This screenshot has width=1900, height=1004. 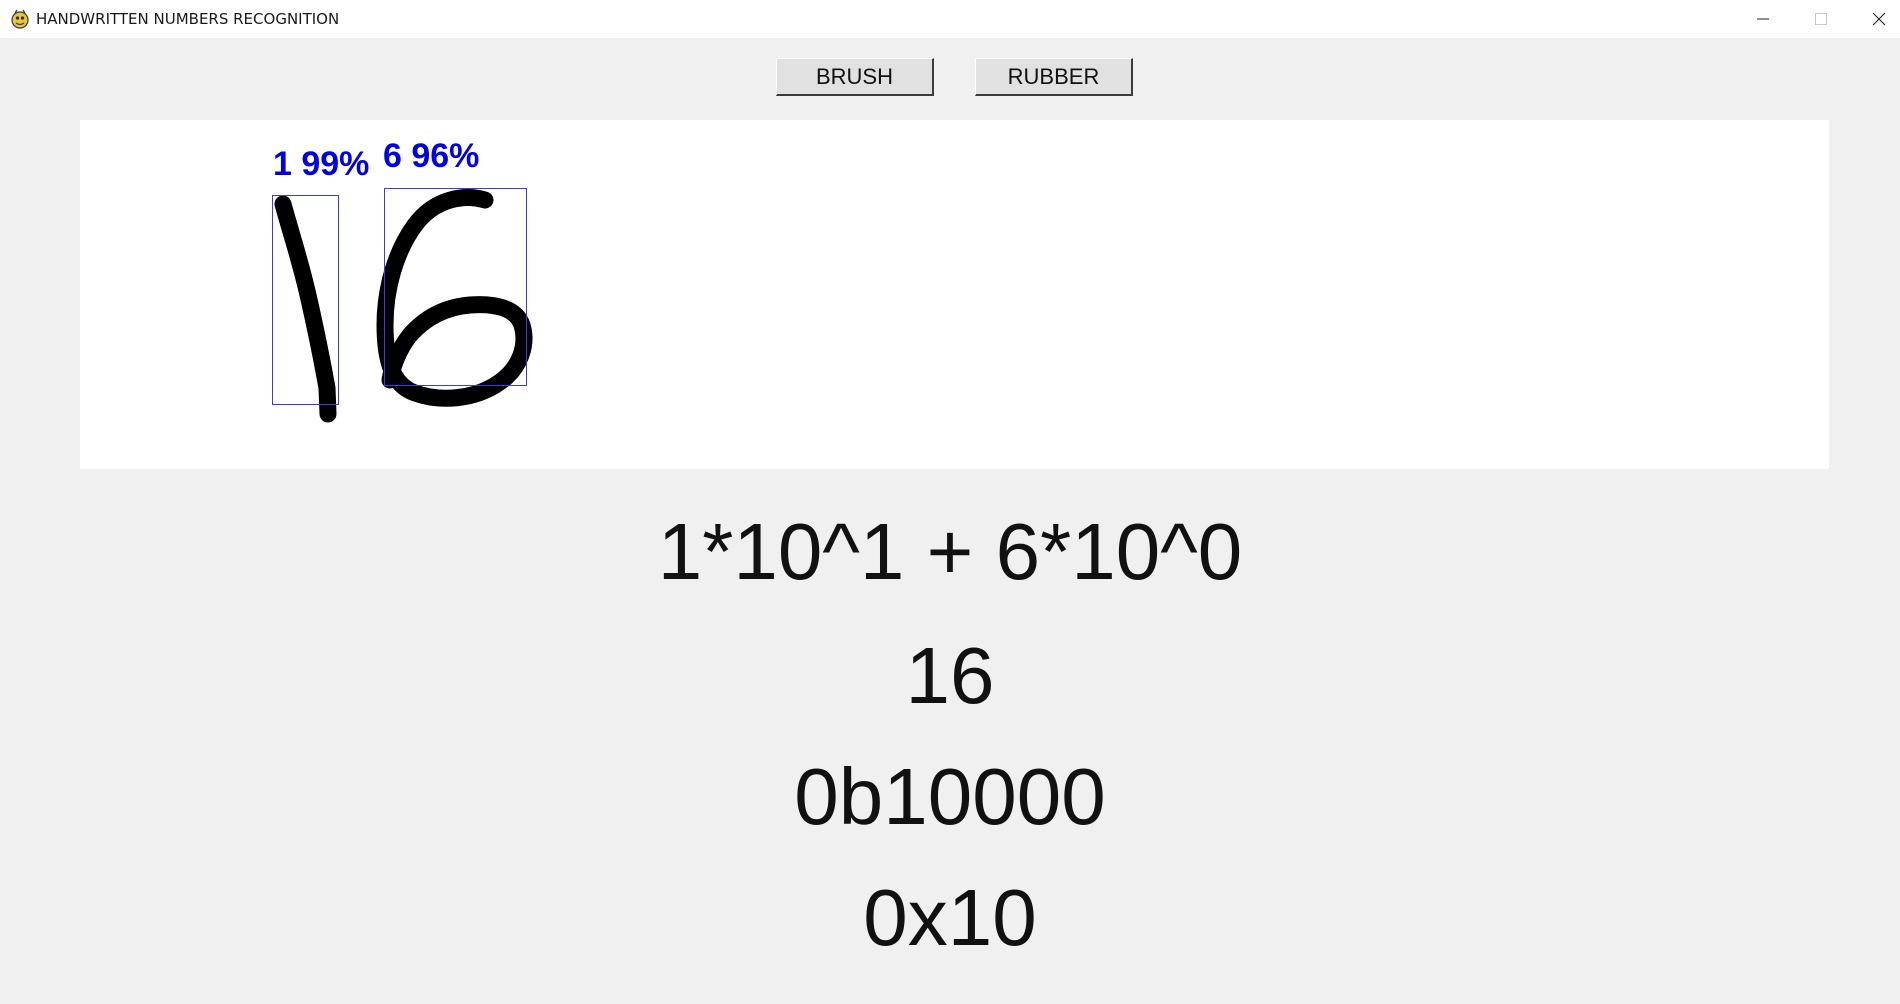 I want to click on prediction-label-digit-1: 1 99%, so click(x=321, y=164).